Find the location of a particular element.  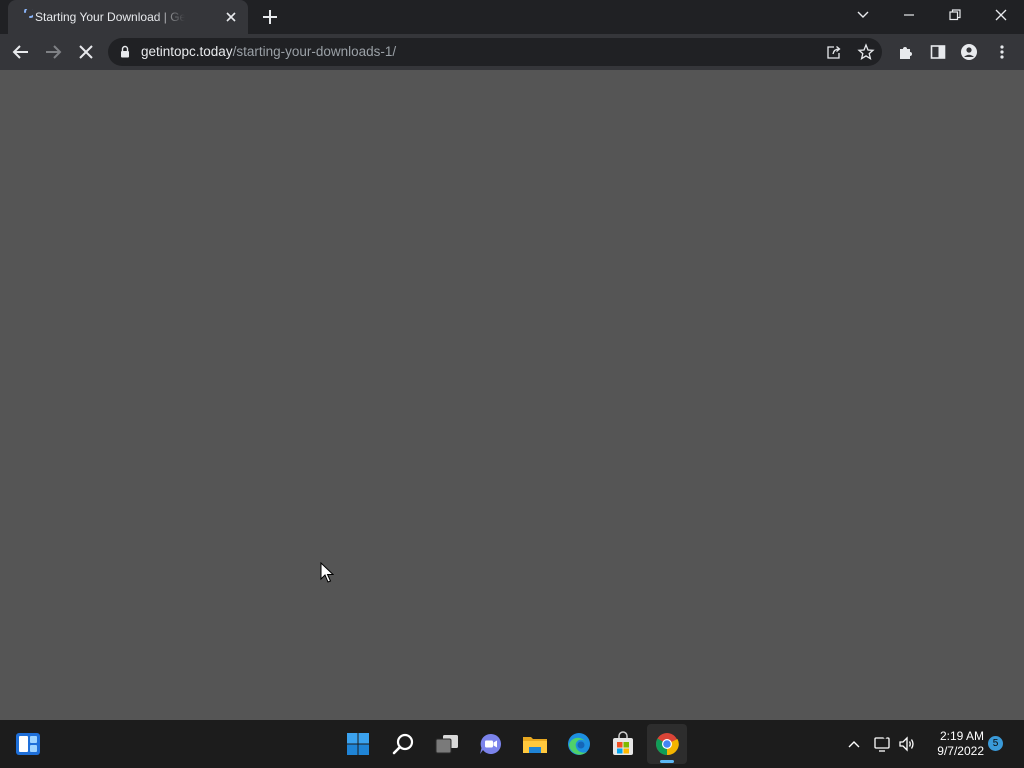

chevron-down-icon is located at coordinates (863, 15).